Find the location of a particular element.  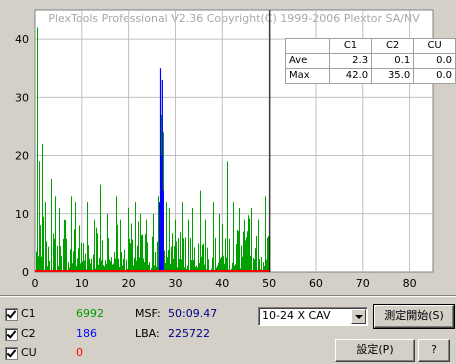

y-tick-label: 40 is located at coordinates (22, 39).